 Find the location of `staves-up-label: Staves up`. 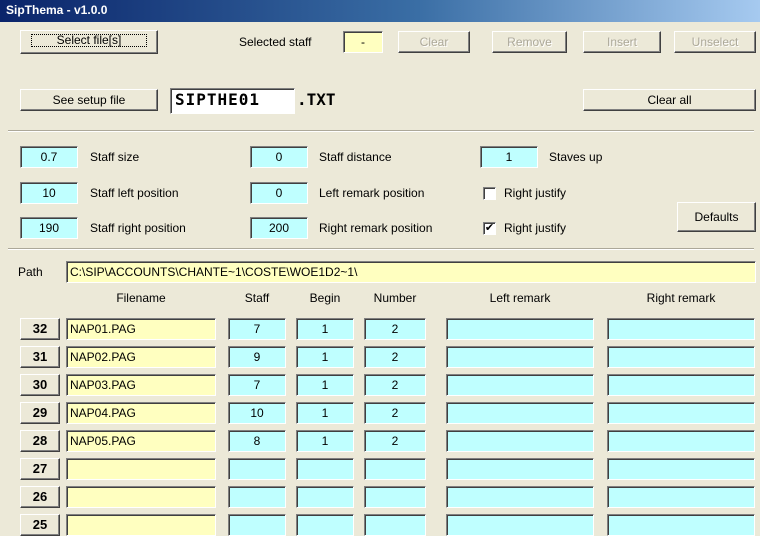

staves-up-label: Staves up is located at coordinates (576, 157).